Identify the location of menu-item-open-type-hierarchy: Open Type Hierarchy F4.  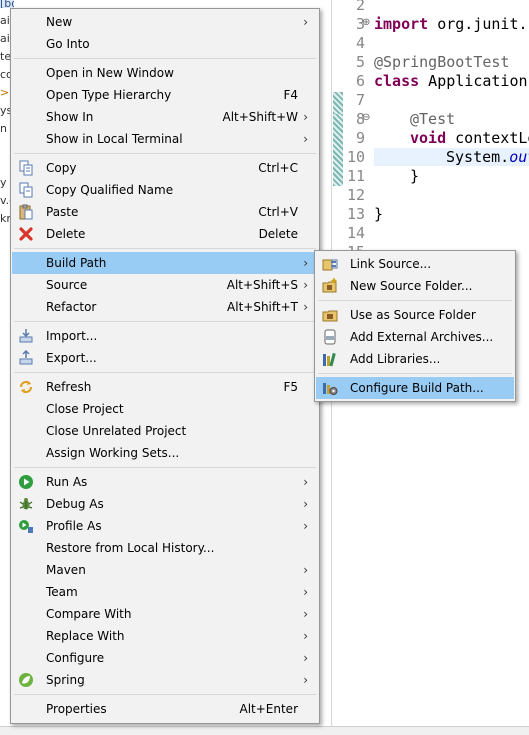
(165, 95).